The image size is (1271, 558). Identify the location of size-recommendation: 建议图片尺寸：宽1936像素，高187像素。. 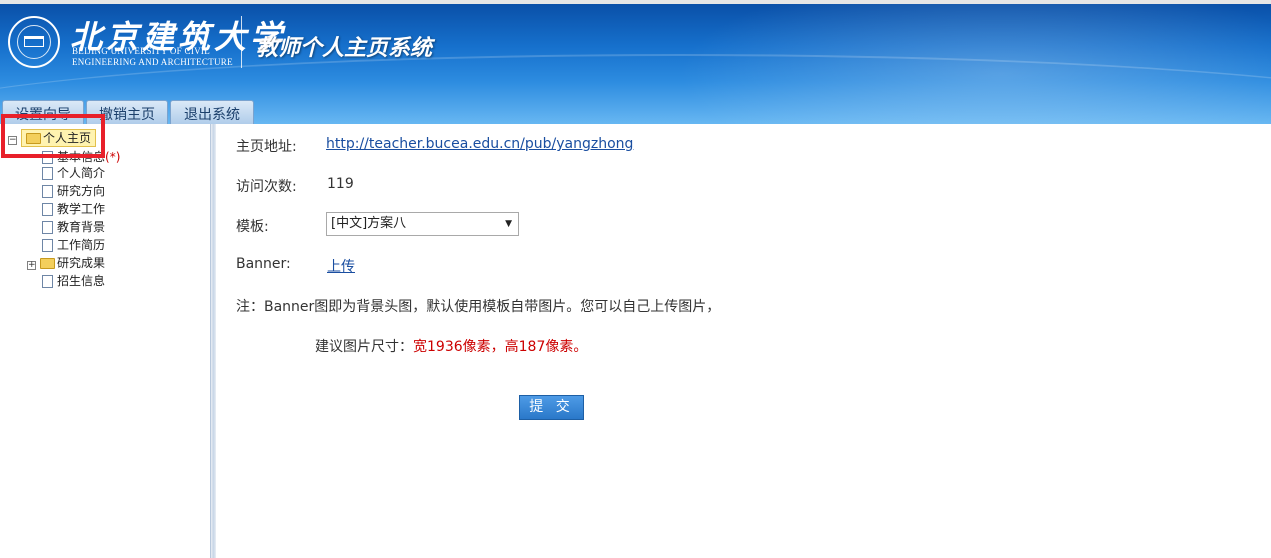
(451, 347).